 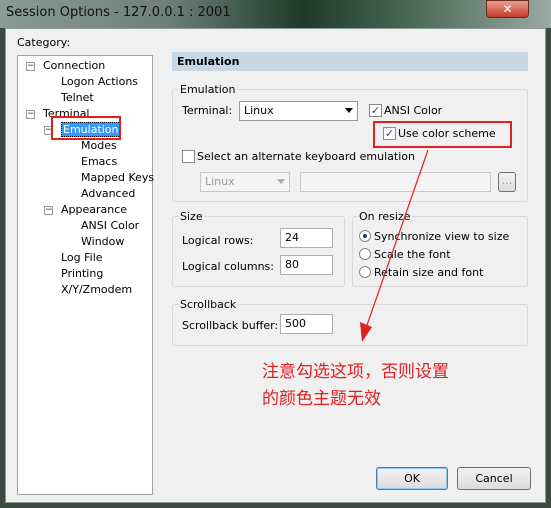 I want to click on annotation-line-2: 的颜色主题无效, so click(x=321, y=399).